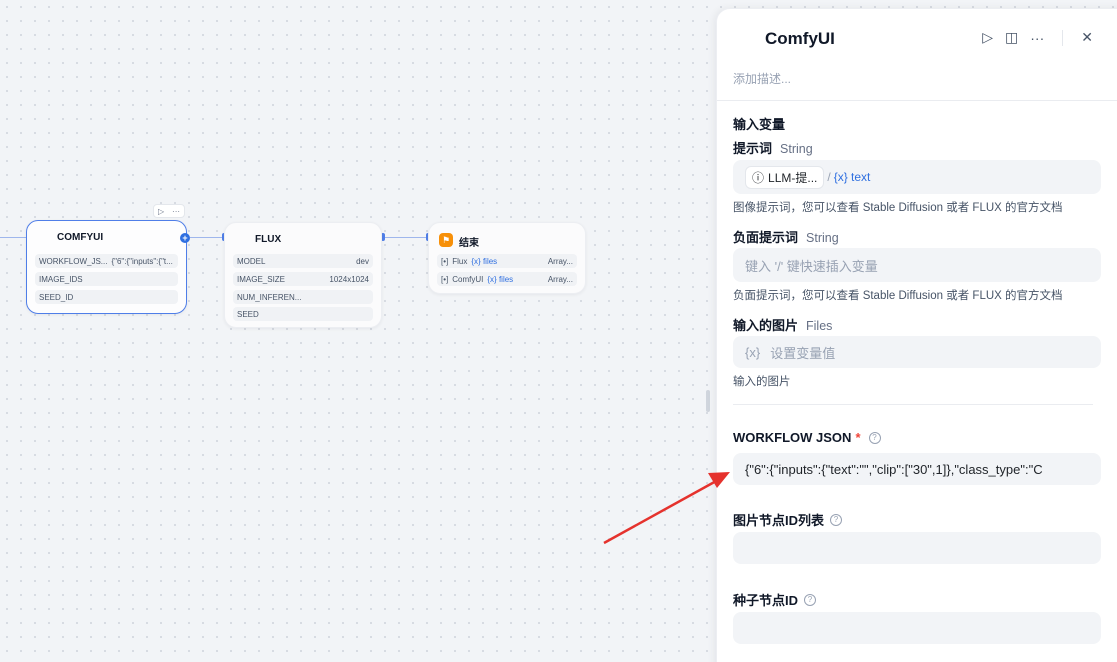 The height and width of the screenshot is (662, 1117). I want to click on edge-input-comfyui, so click(13, 237).